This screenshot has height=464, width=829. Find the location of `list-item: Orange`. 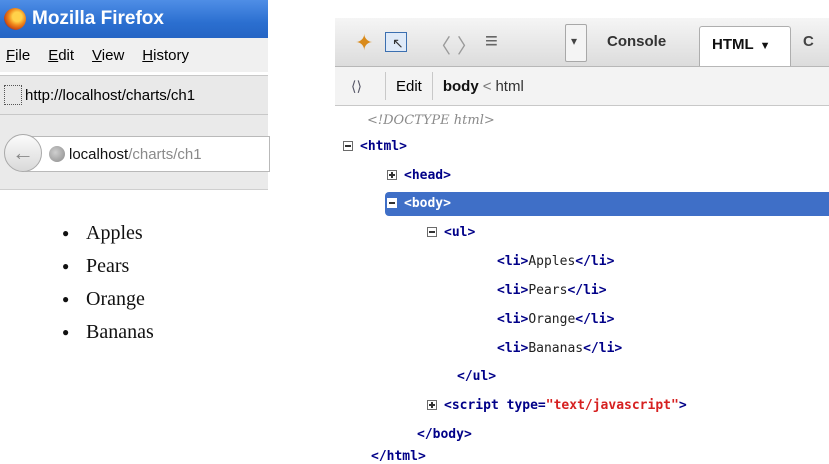

list-item: Orange is located at coordinates (108, 304).